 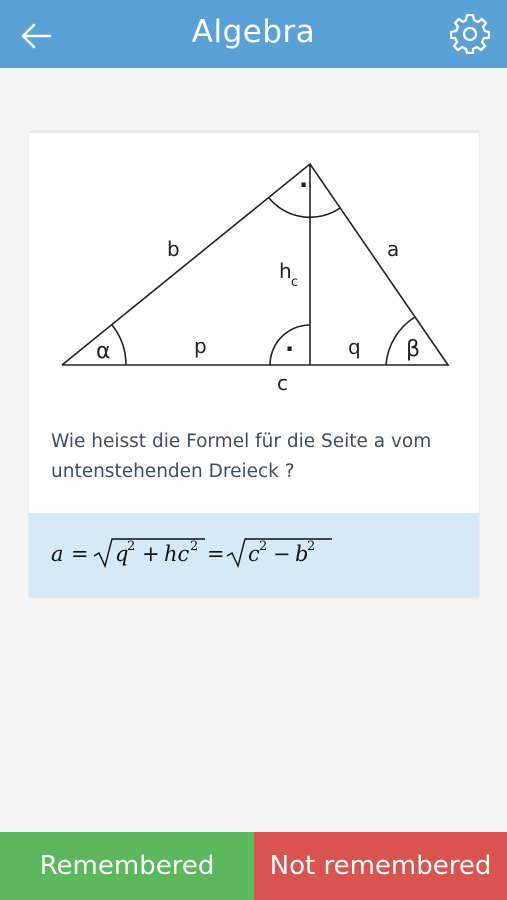 I want to click on app-header: Algebra, so click(x=253, y=34).